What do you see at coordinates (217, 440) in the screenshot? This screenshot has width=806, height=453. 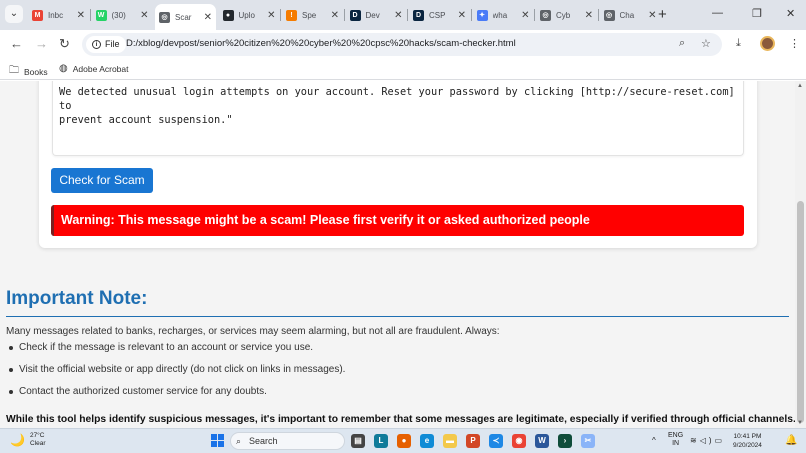 I see `start-windows-icon` at bounding box center [217, 440].